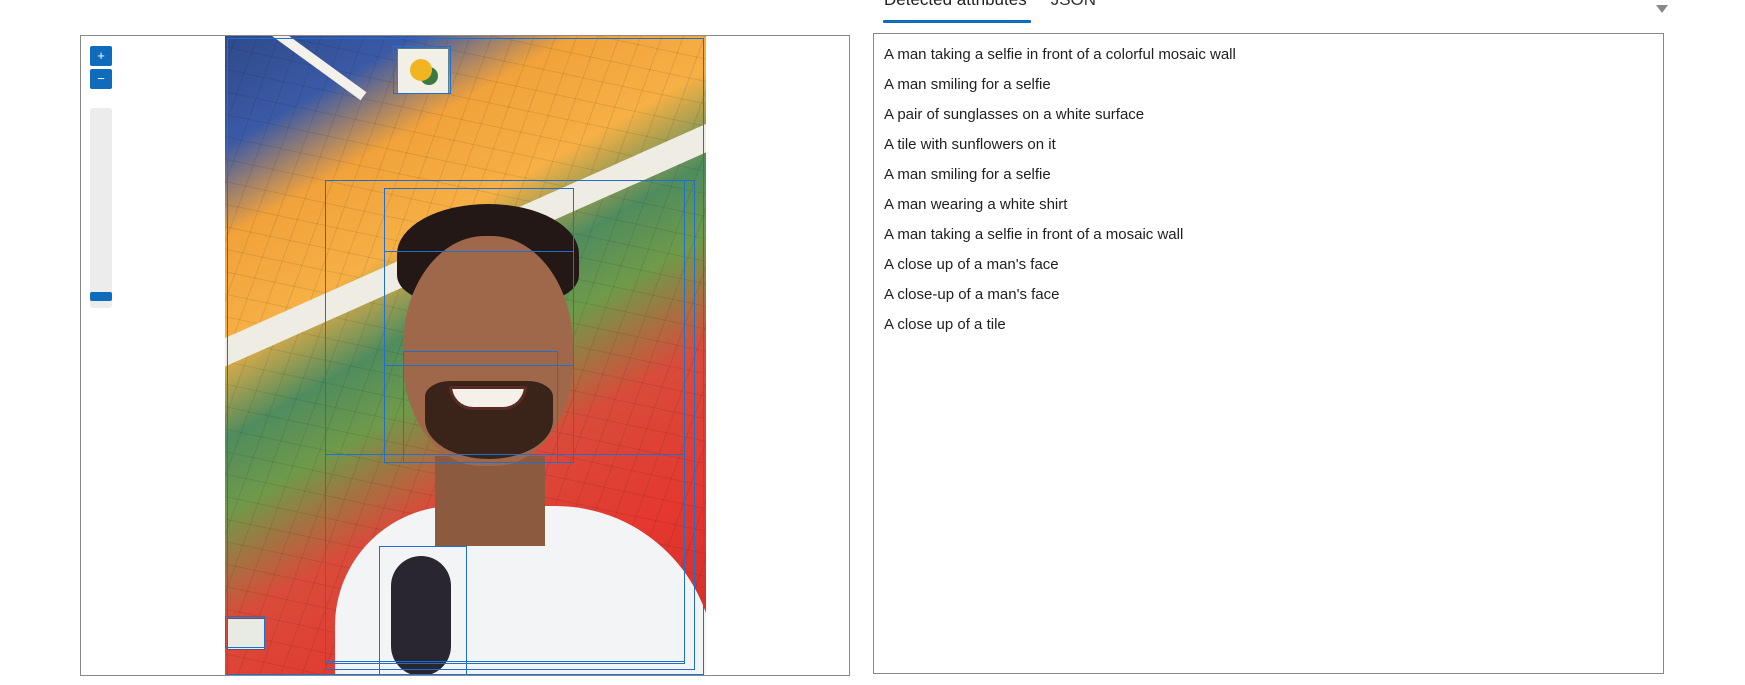  What do you see at coordinates (955, 4) in the screenshot?
I see `tab-detected-attributes-label: Detected attributes` at bounding box center [955, 4].